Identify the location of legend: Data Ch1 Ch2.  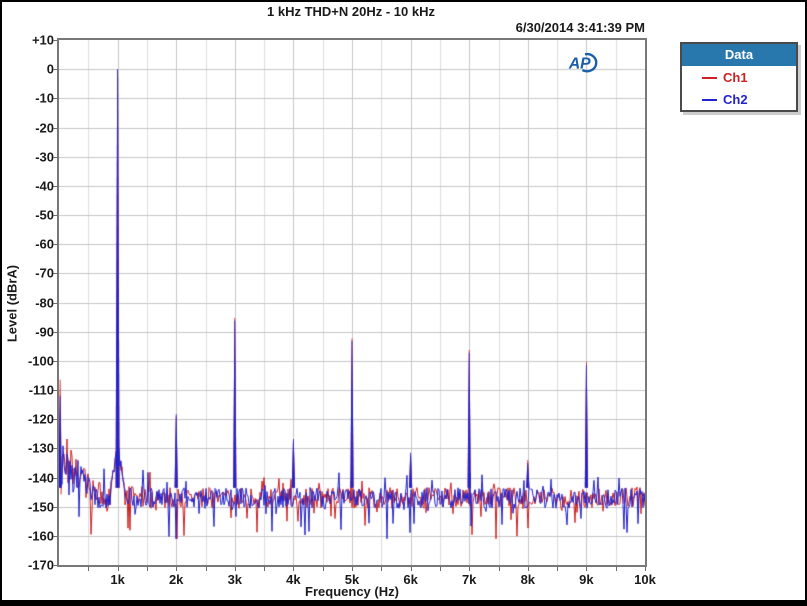
(739, 77).